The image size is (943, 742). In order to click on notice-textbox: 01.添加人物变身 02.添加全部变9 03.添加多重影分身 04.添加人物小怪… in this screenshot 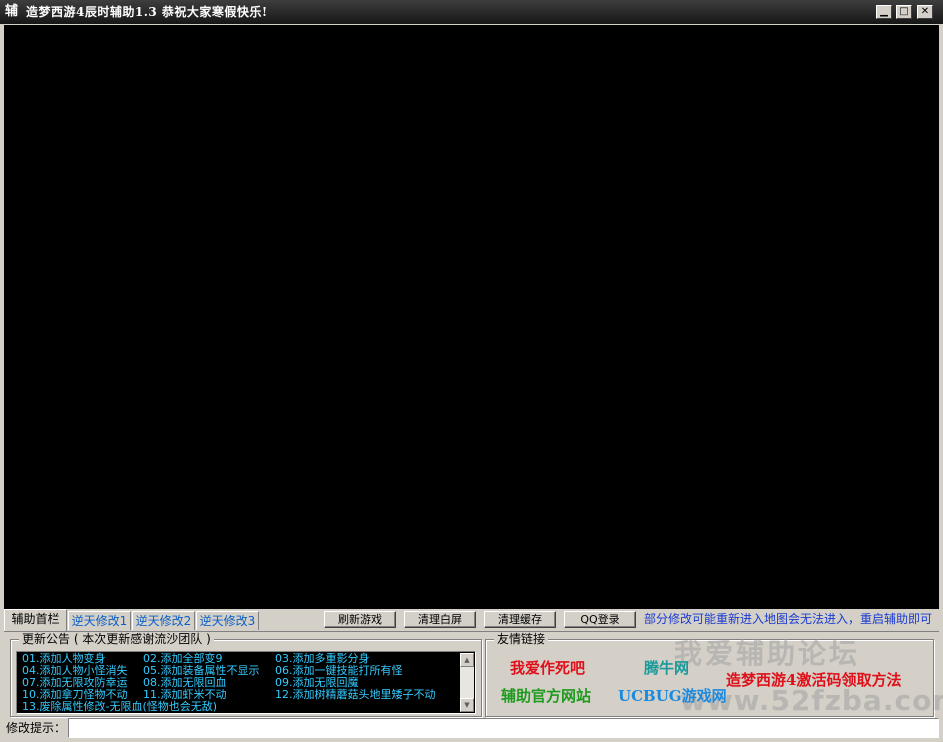, I will do `click(246, 682)`.